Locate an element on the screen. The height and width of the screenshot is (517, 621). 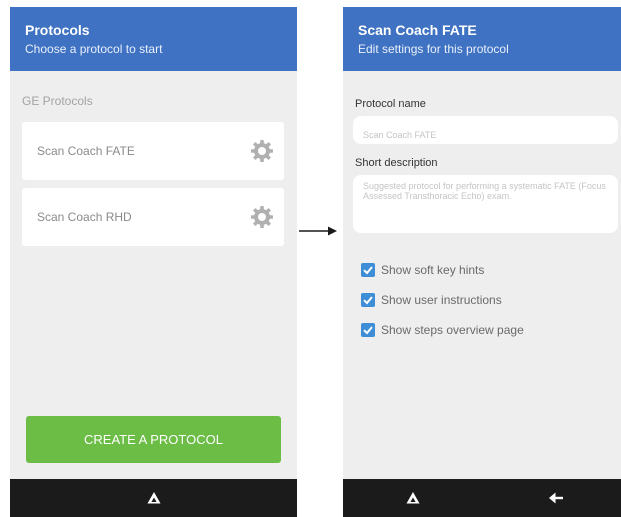
option-steps-overview: Show steps overview page is located at coordinates (442, 330).